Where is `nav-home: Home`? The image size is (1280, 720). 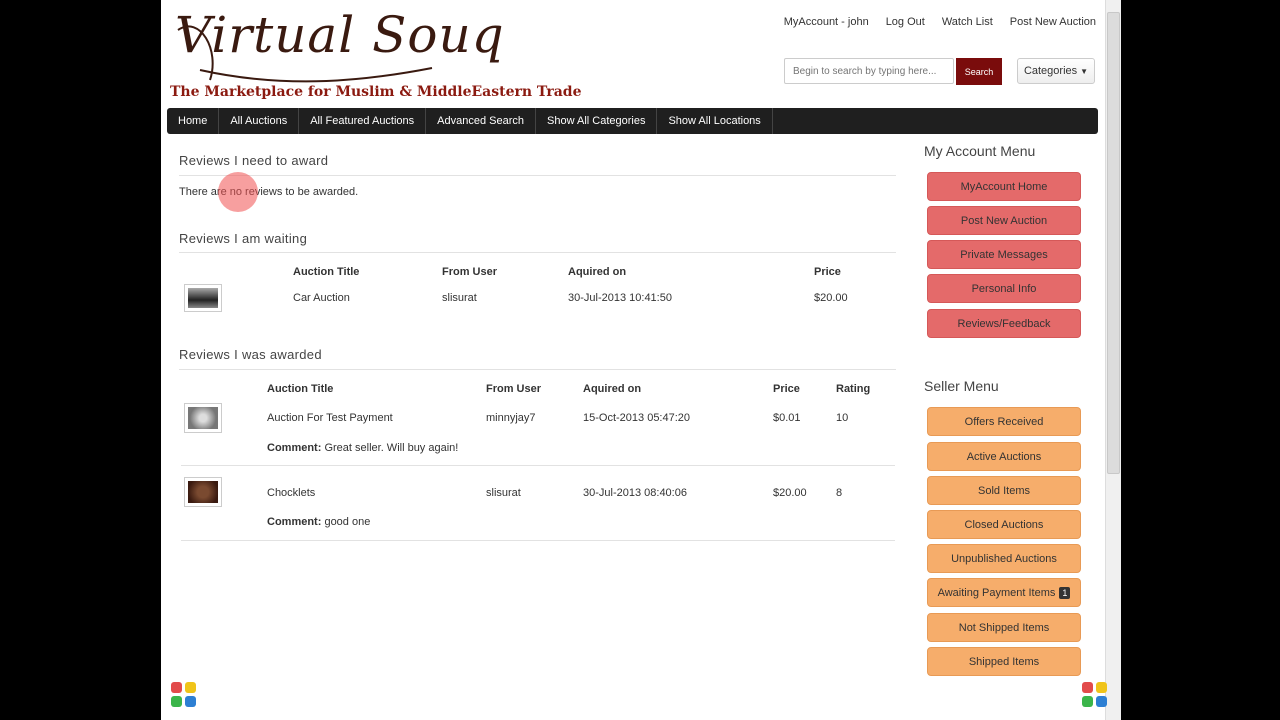 nav-home: Home is located at coordinates (193, 121).